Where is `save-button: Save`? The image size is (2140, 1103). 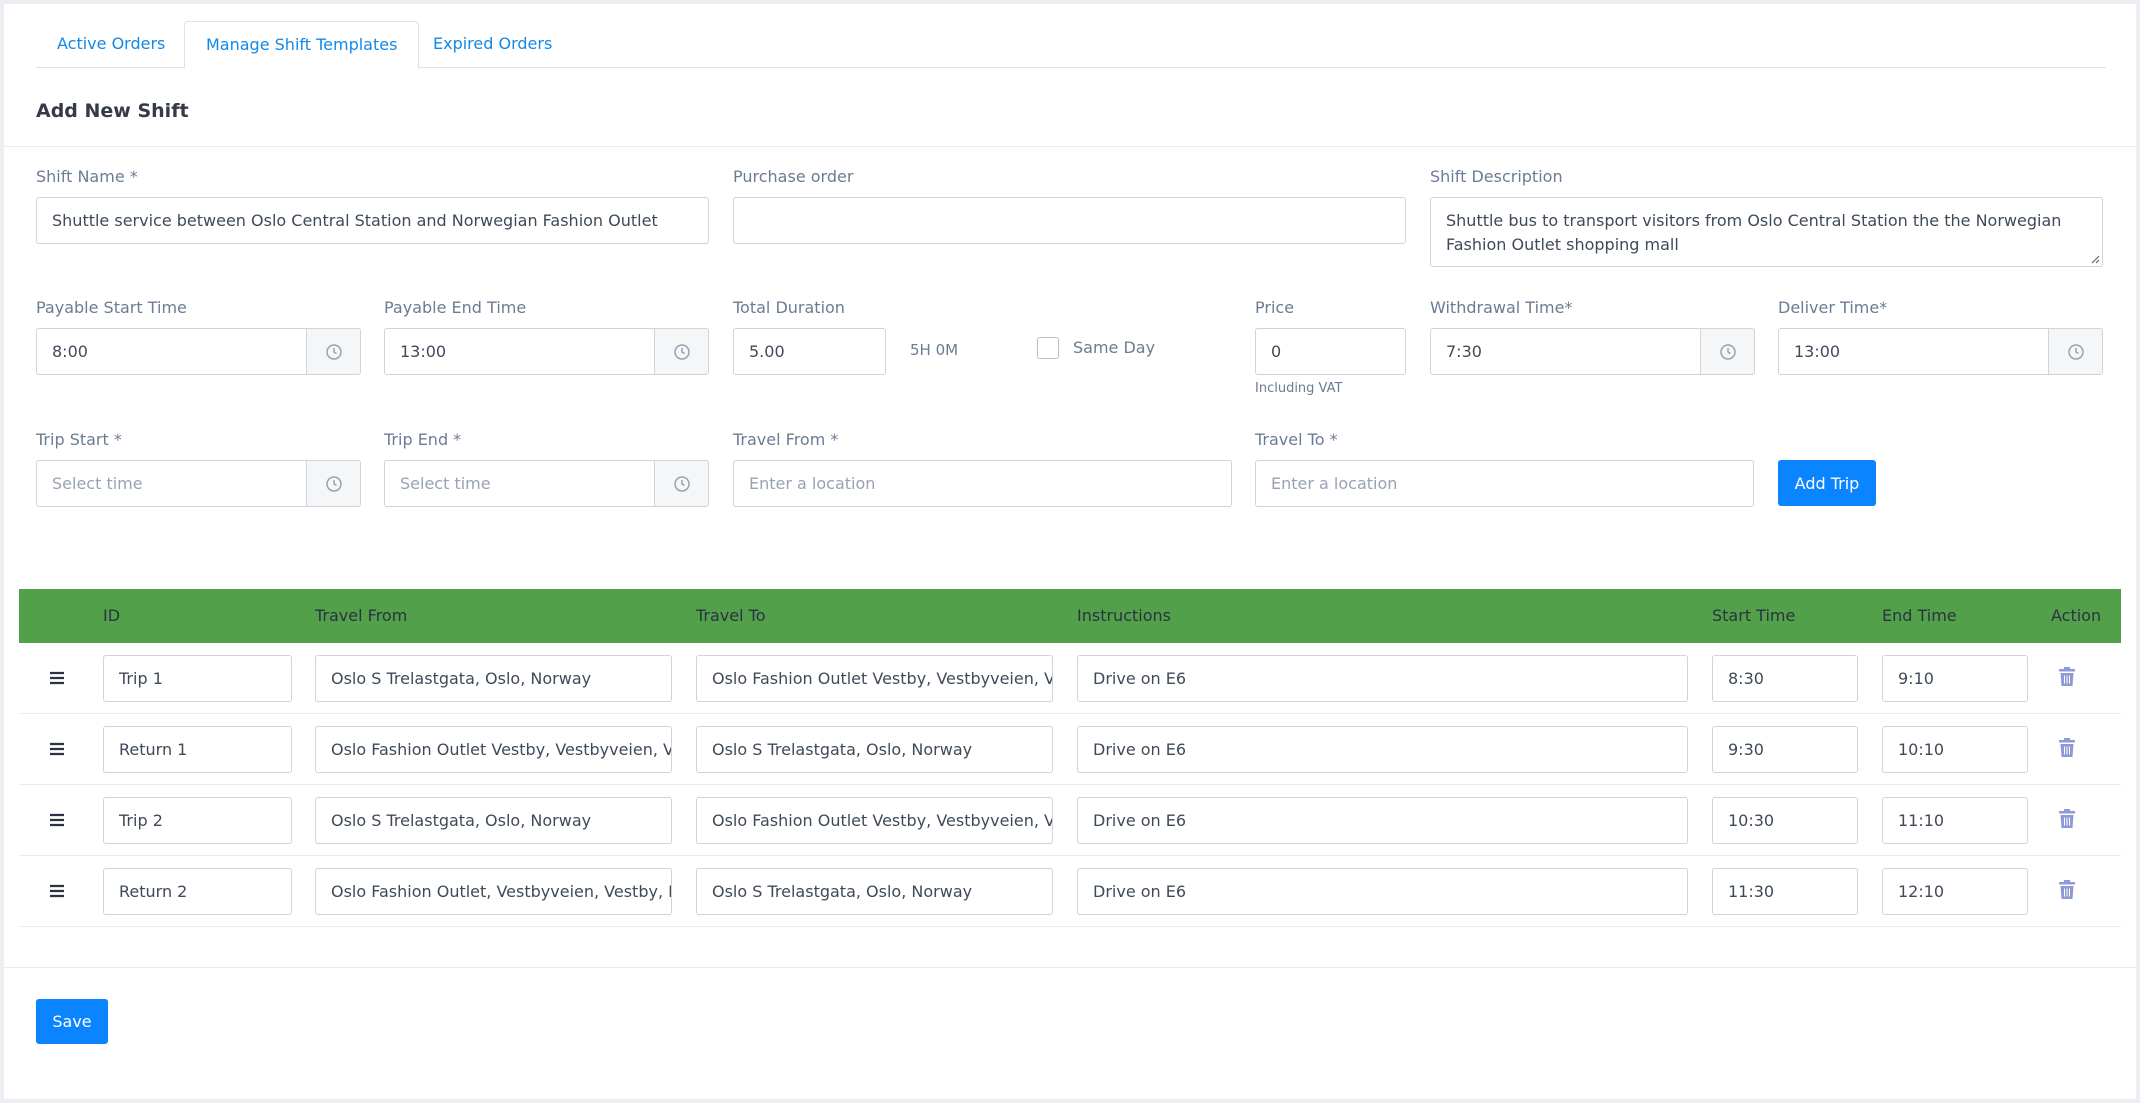 save-button: Save is located at coordinates (72, 1021).